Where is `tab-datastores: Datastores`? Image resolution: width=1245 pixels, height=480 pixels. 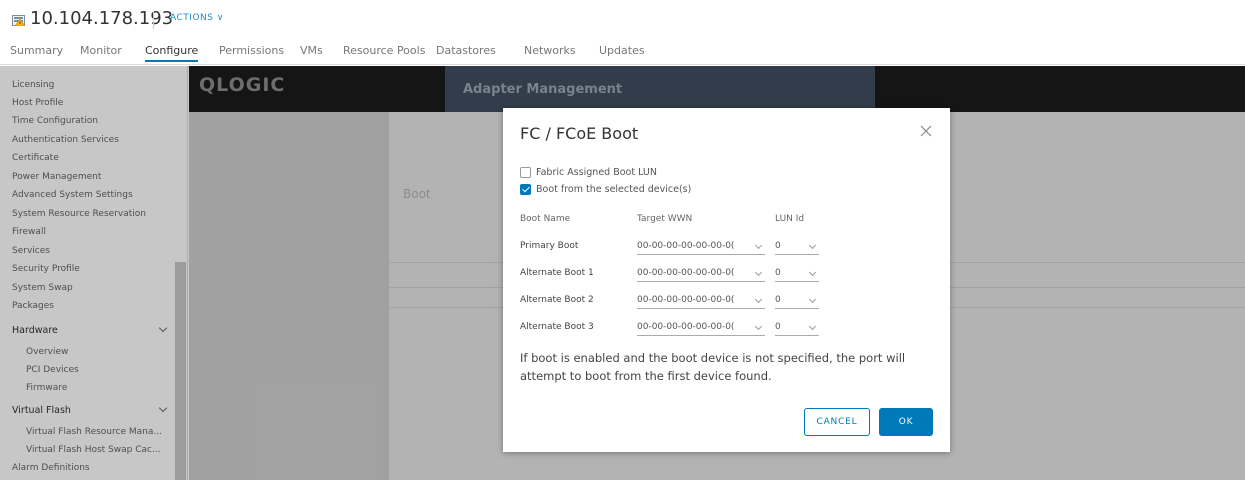
tab-datastores: Datastores is located at coordinates (466, 50).